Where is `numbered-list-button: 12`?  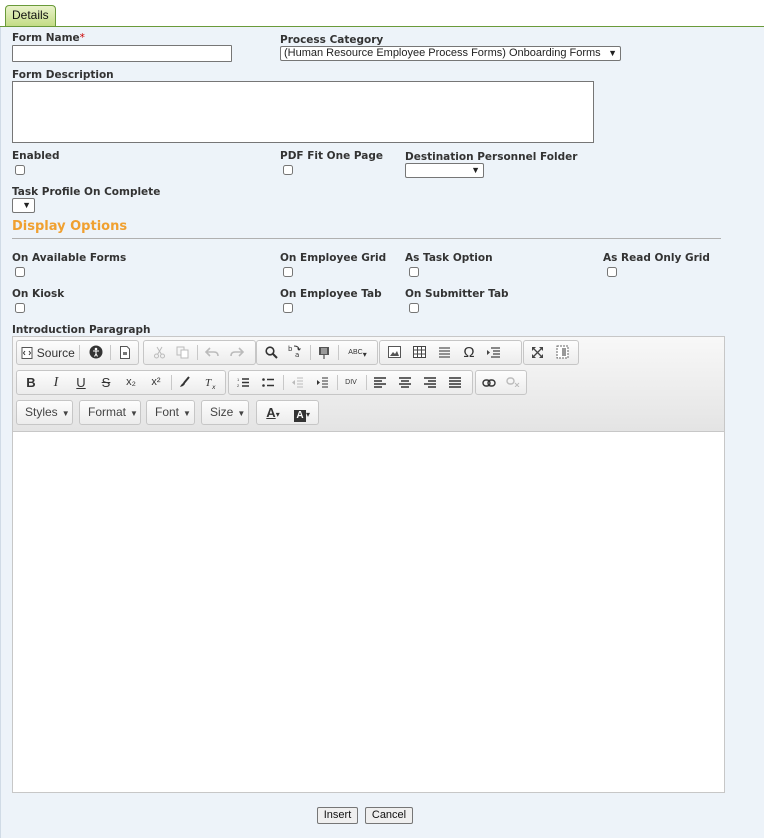 numbered-list-button: 12 is located at coordinates (243, 382).